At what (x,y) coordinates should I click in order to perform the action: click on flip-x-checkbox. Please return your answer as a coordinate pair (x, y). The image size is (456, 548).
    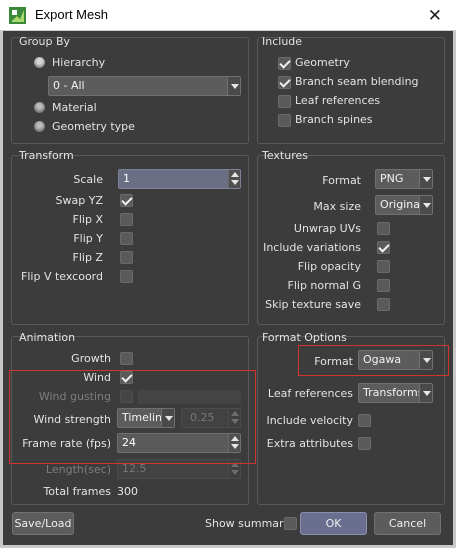
    Looking at the image, I should click on (126, 219).